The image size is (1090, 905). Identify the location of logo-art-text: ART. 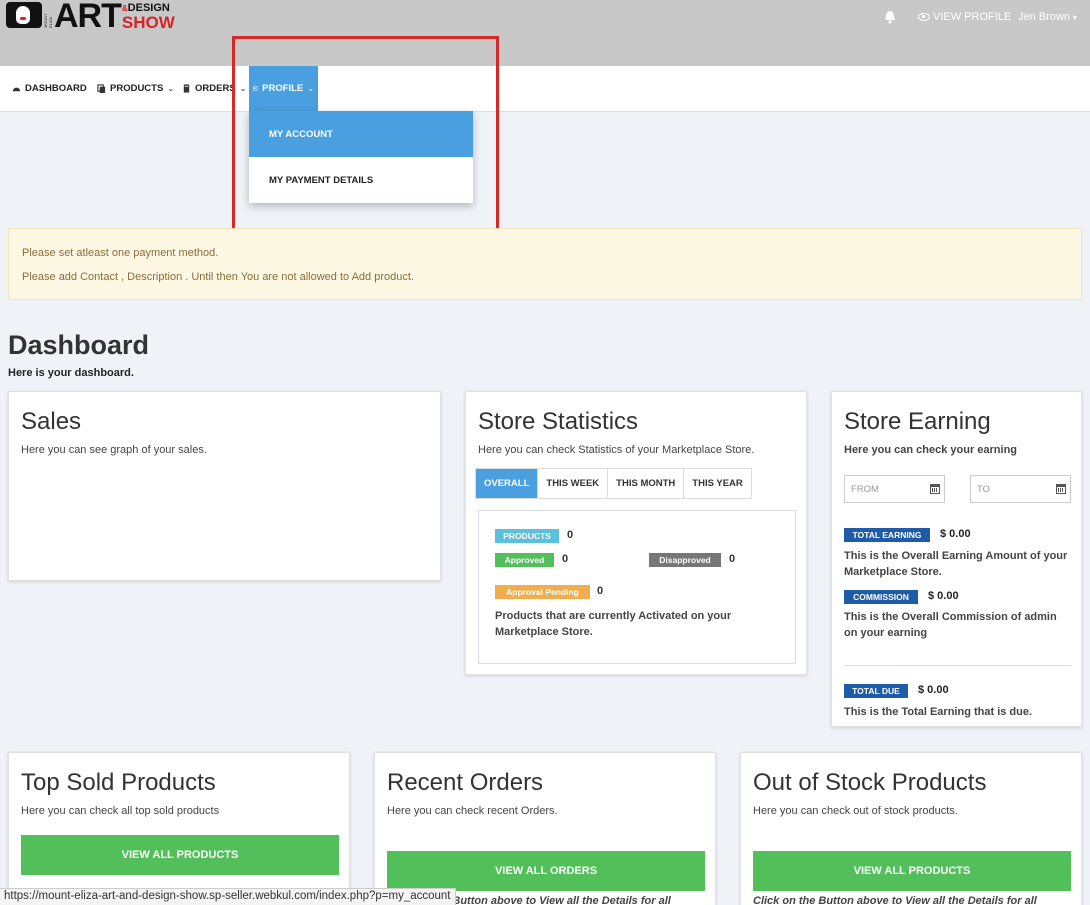
(88, 17).